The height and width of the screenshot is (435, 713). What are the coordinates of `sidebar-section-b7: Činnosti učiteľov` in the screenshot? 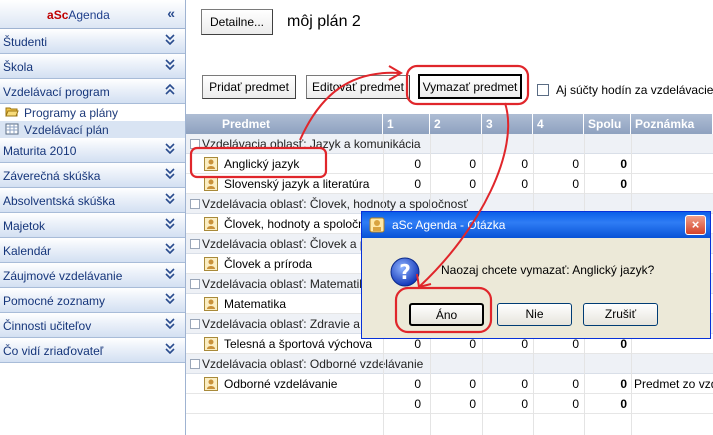 It's located at (92, 325).